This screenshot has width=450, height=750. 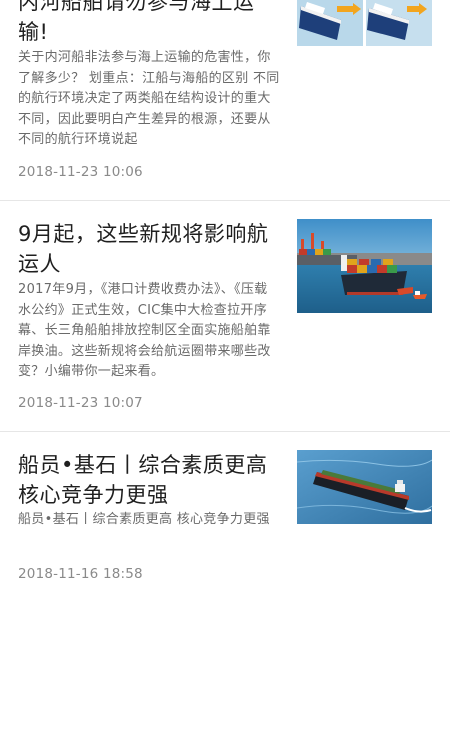 What do you see at coordinates (149, 249) in the screenshot?
I see `article-title: 9月起，这些新规将影响航运人` at bounding box center [149, 249].